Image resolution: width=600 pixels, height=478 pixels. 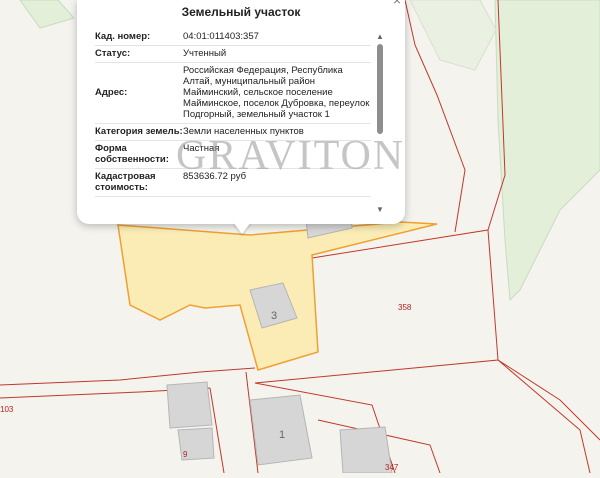 What do you see at coordinates (380, 209) in the screenshot?
I see `scroll-down-icon: ▼` at bounding box center [380, 209].